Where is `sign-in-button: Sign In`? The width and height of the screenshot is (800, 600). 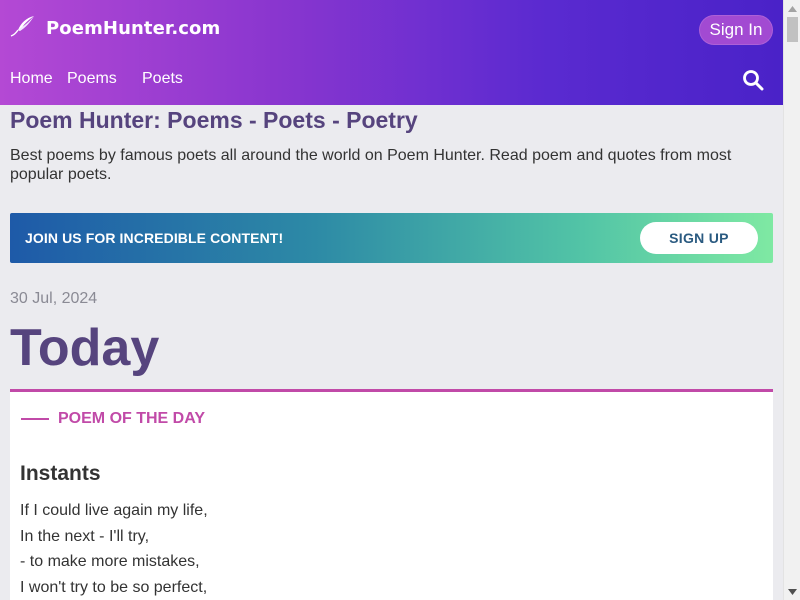
sign-in-button: Sign In is located at coordinates (736, 30).